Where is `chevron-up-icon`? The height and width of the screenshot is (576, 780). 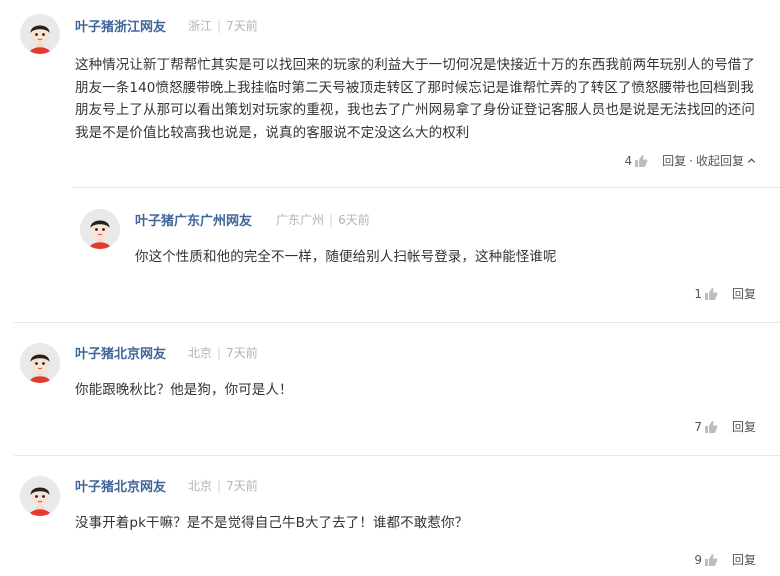
chevron-up-icon is located at coordinates (751, 160).